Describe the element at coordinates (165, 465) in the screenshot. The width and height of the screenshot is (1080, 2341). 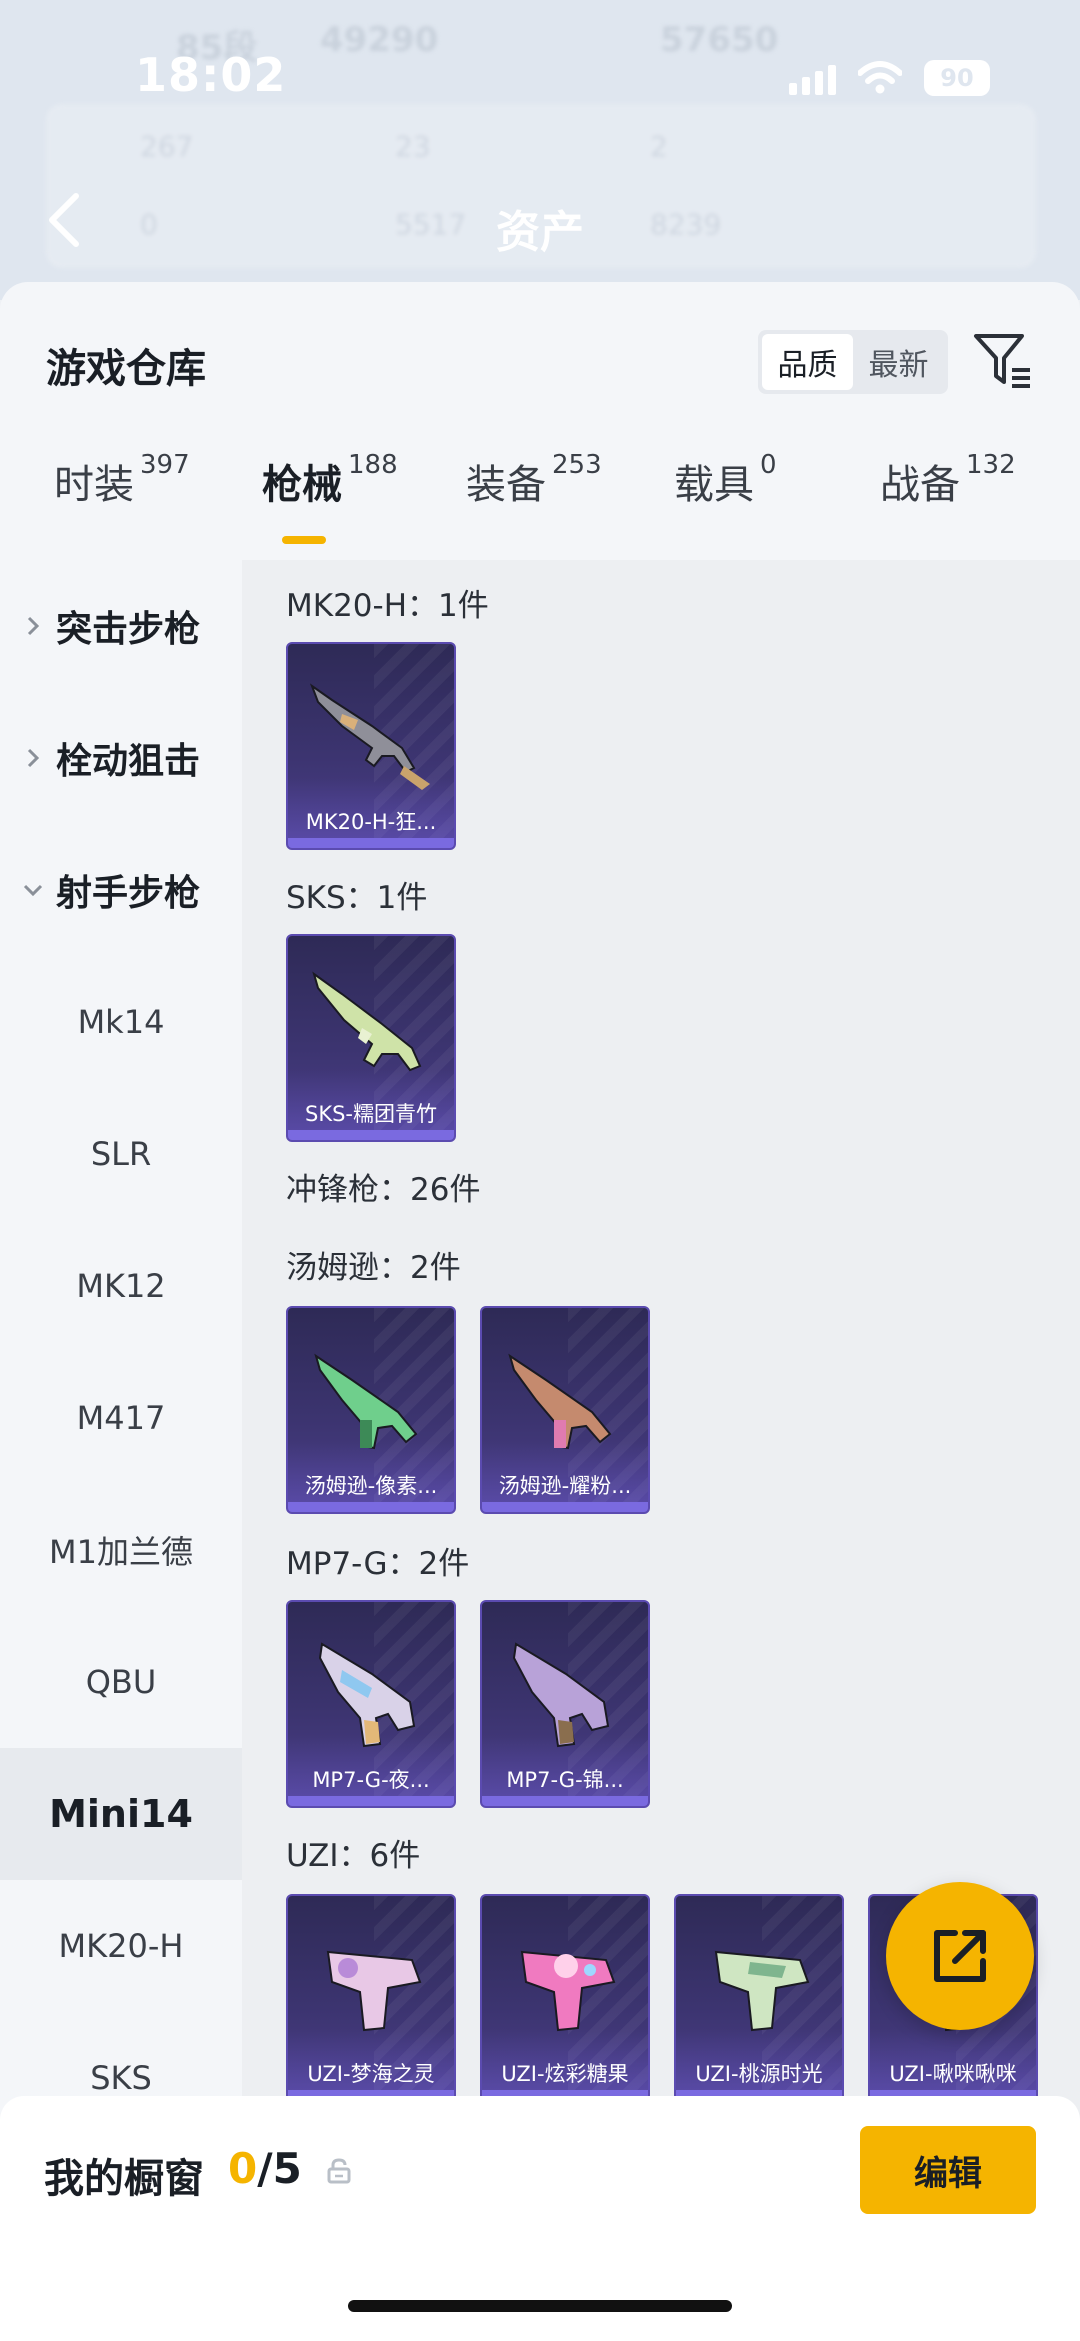
I see `tab-count: 397` at that location.